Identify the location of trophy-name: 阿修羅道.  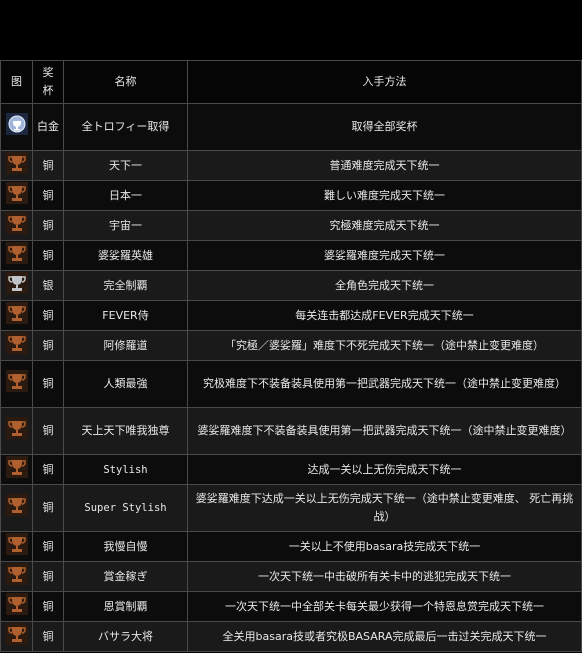
(125, 345).